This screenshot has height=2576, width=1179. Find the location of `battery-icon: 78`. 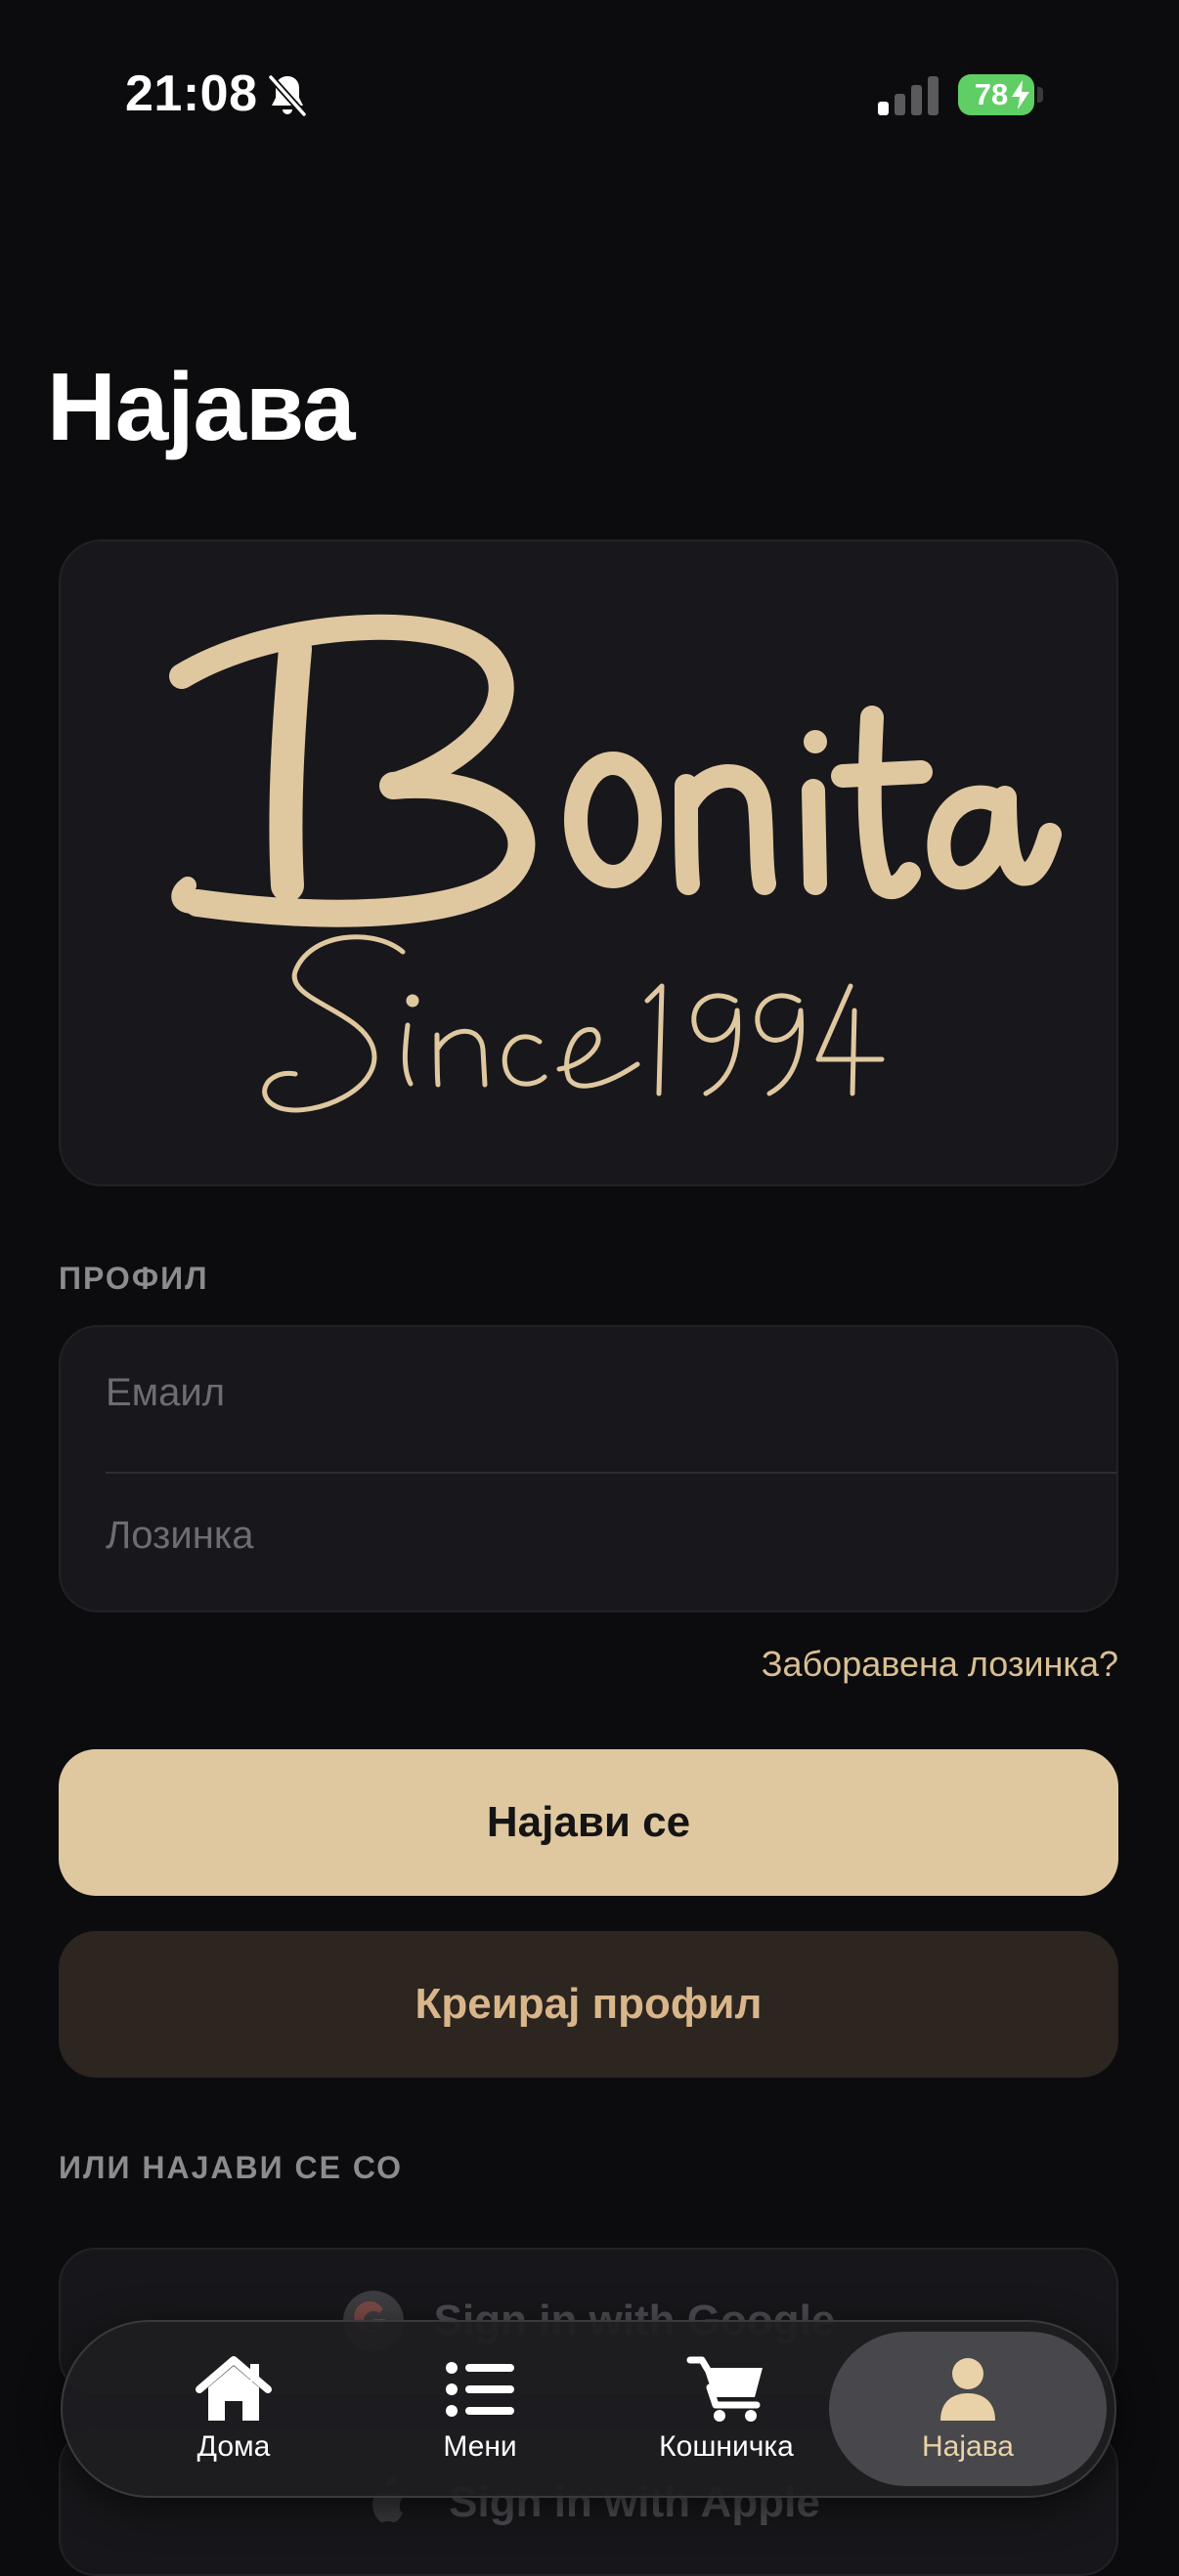

battery-icon: 78 is located at coordinates (996, 95).